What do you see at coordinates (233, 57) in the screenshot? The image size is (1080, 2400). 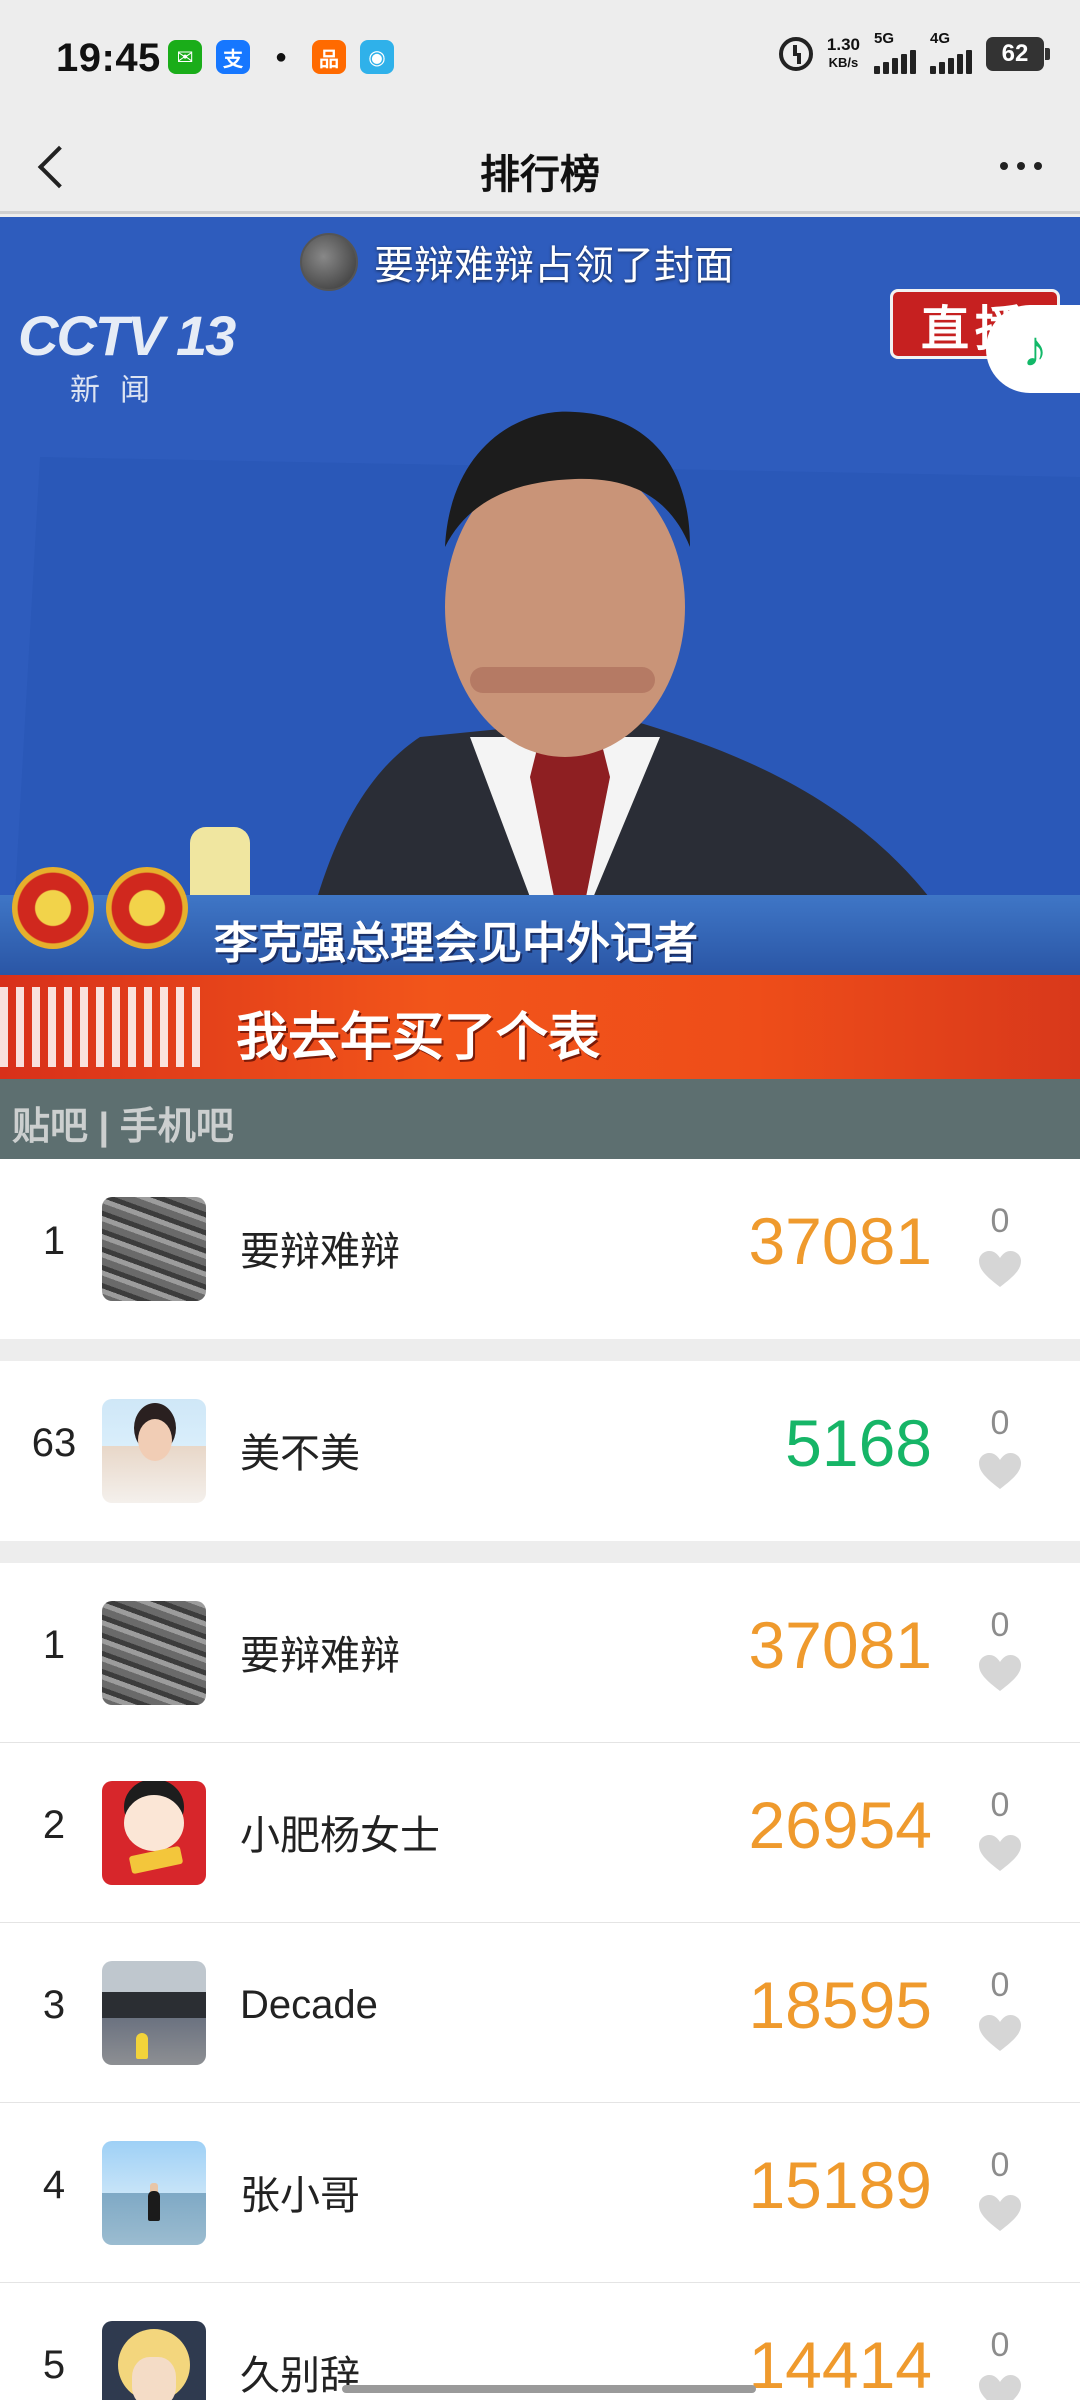 I see `alipay-icon: 支` at bounding box center [233, 57].